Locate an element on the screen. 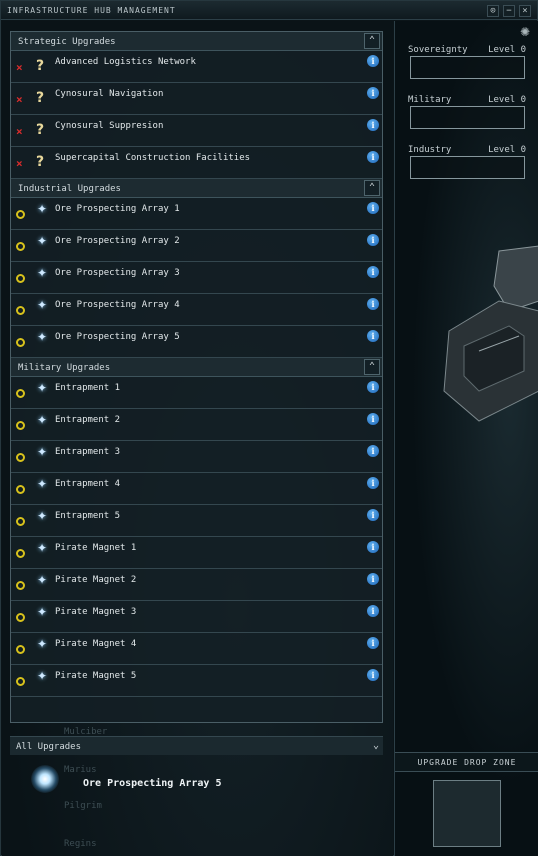  list-item: ✦ Ore Prospecting Array 2 i is located at coordinates (196, 246).